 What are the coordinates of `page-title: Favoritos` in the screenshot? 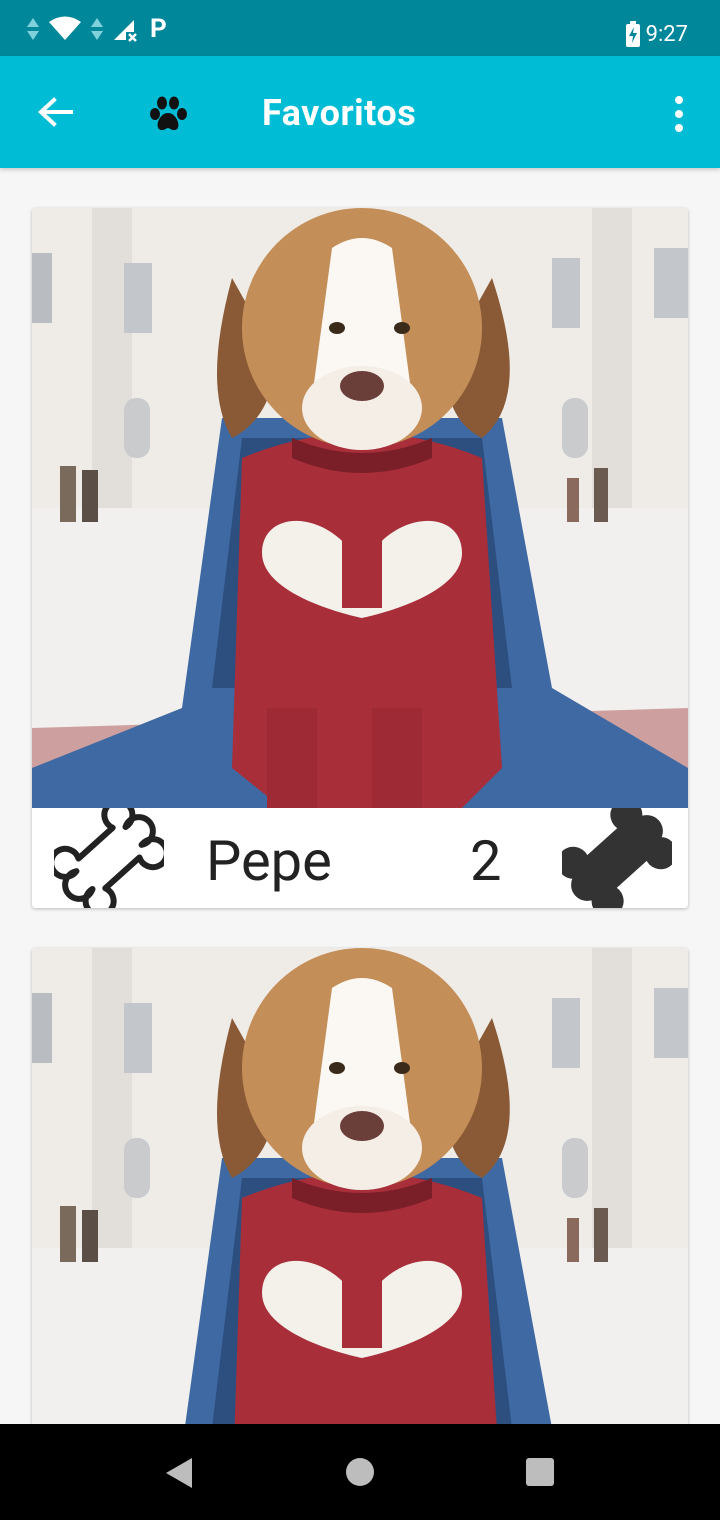 It's located at (339, 113).